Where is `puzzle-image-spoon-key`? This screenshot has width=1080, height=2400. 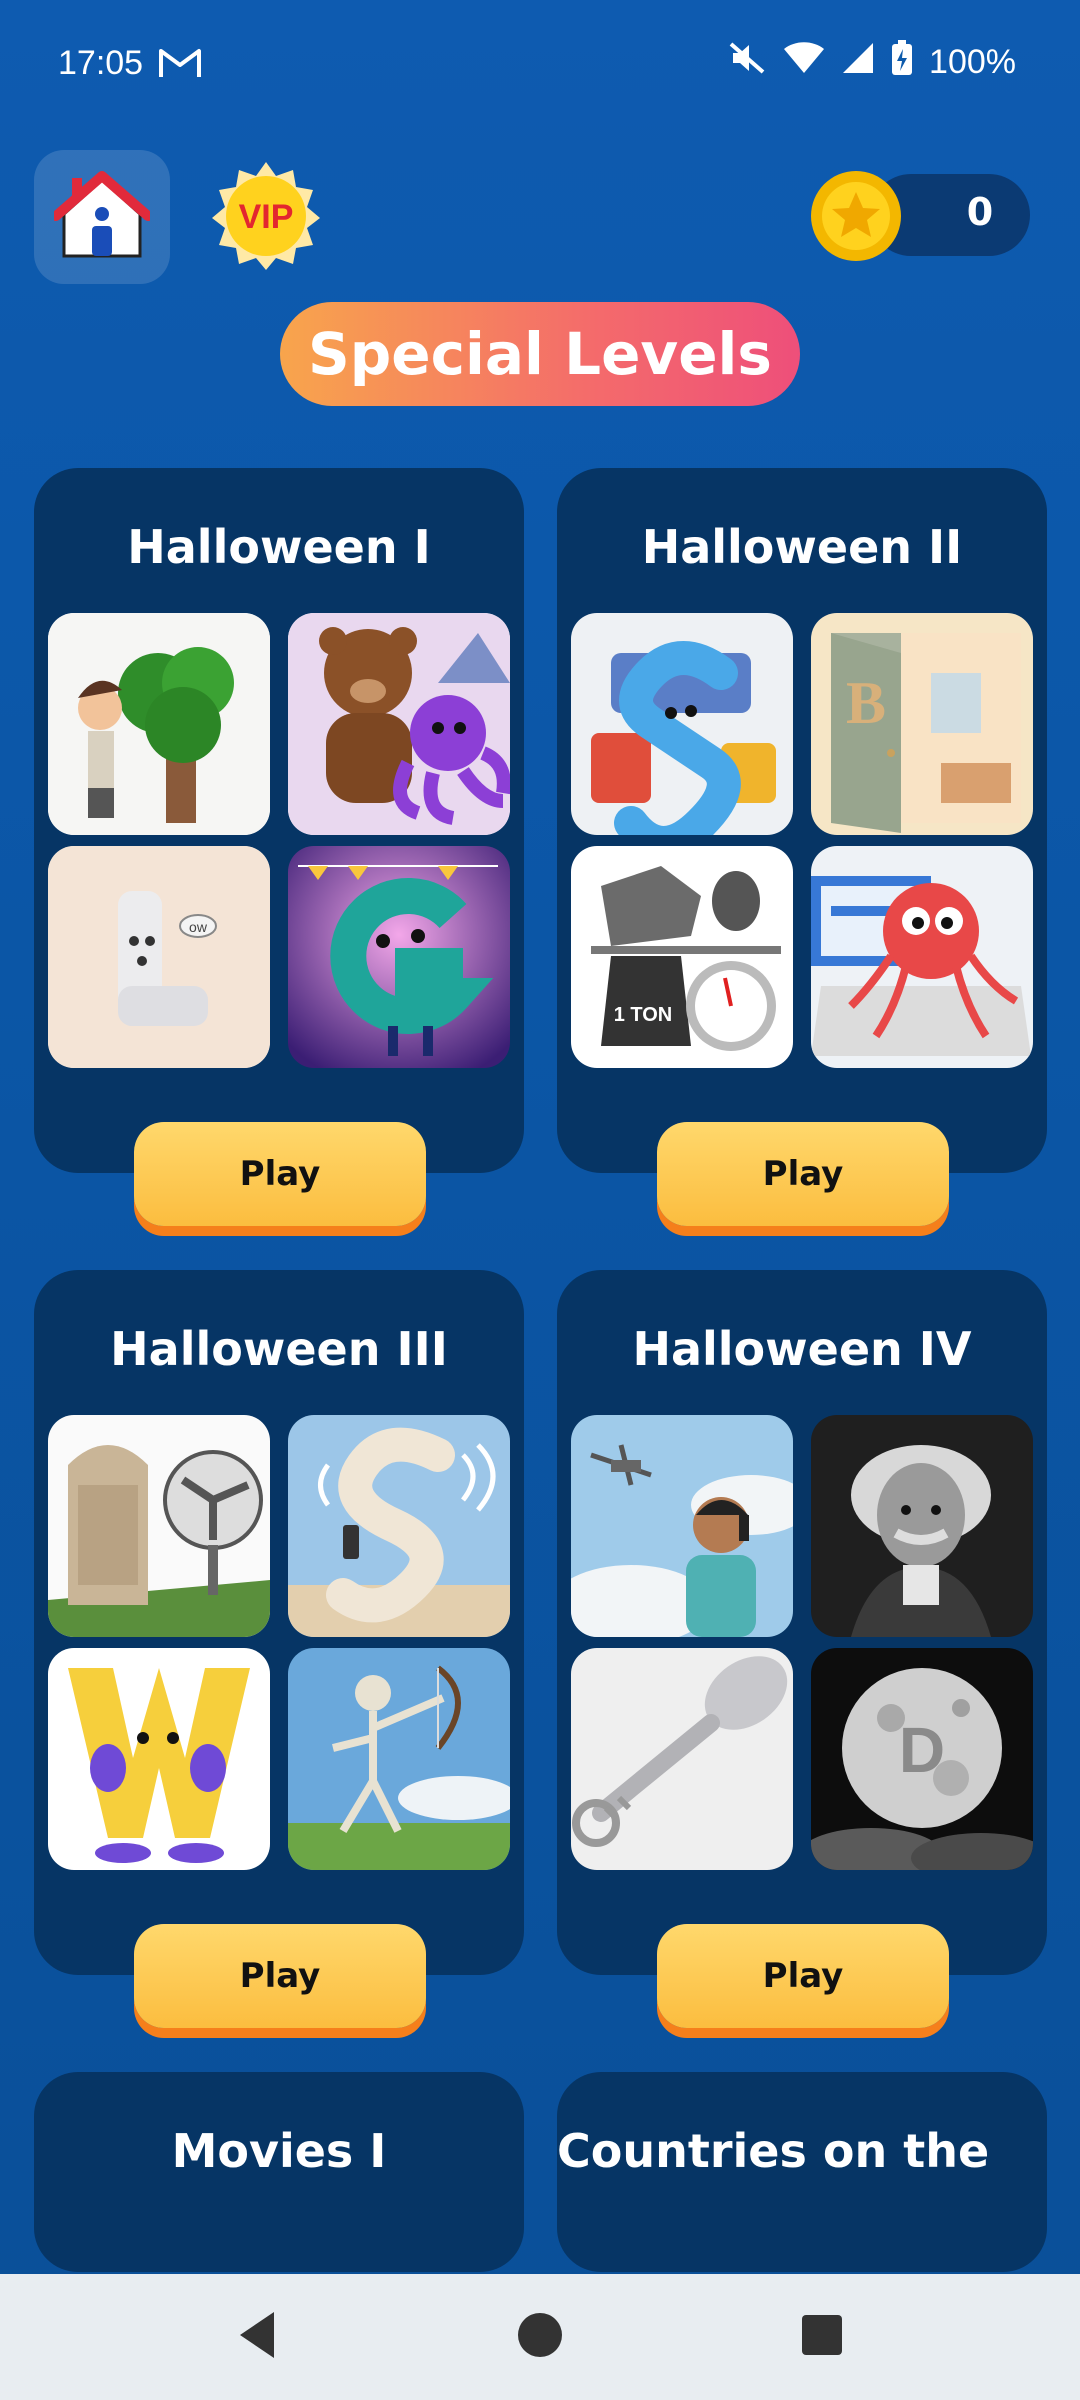
puzzle-image-spoon-key is located at coordinates (682, 1759).